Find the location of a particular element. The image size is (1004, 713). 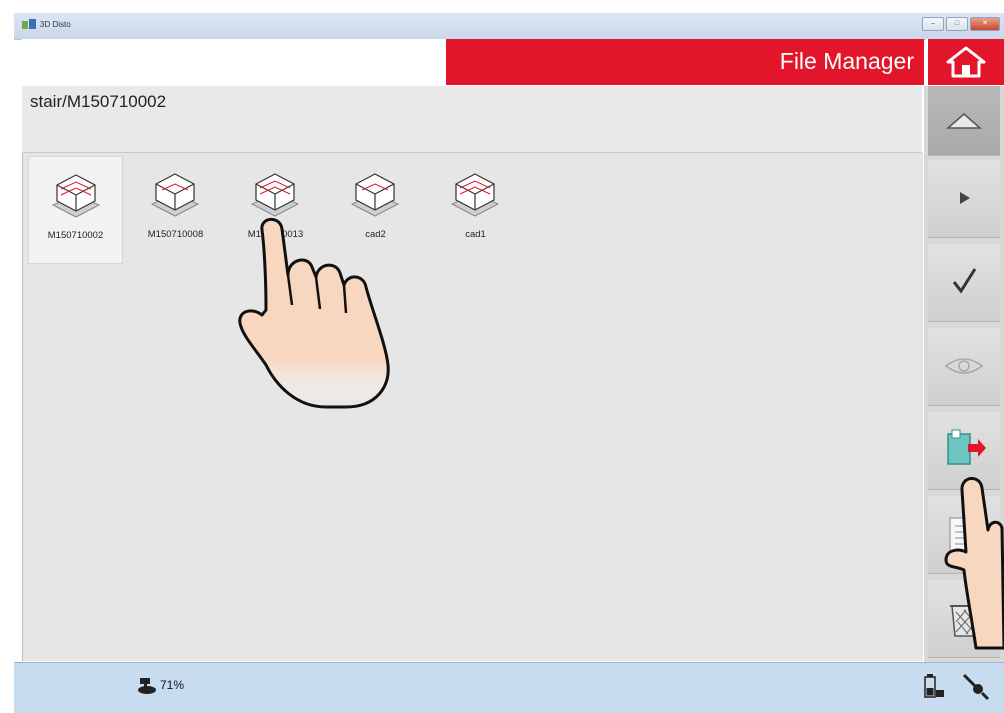

battery-percentage: 71% is located at coordinates (172, 685).